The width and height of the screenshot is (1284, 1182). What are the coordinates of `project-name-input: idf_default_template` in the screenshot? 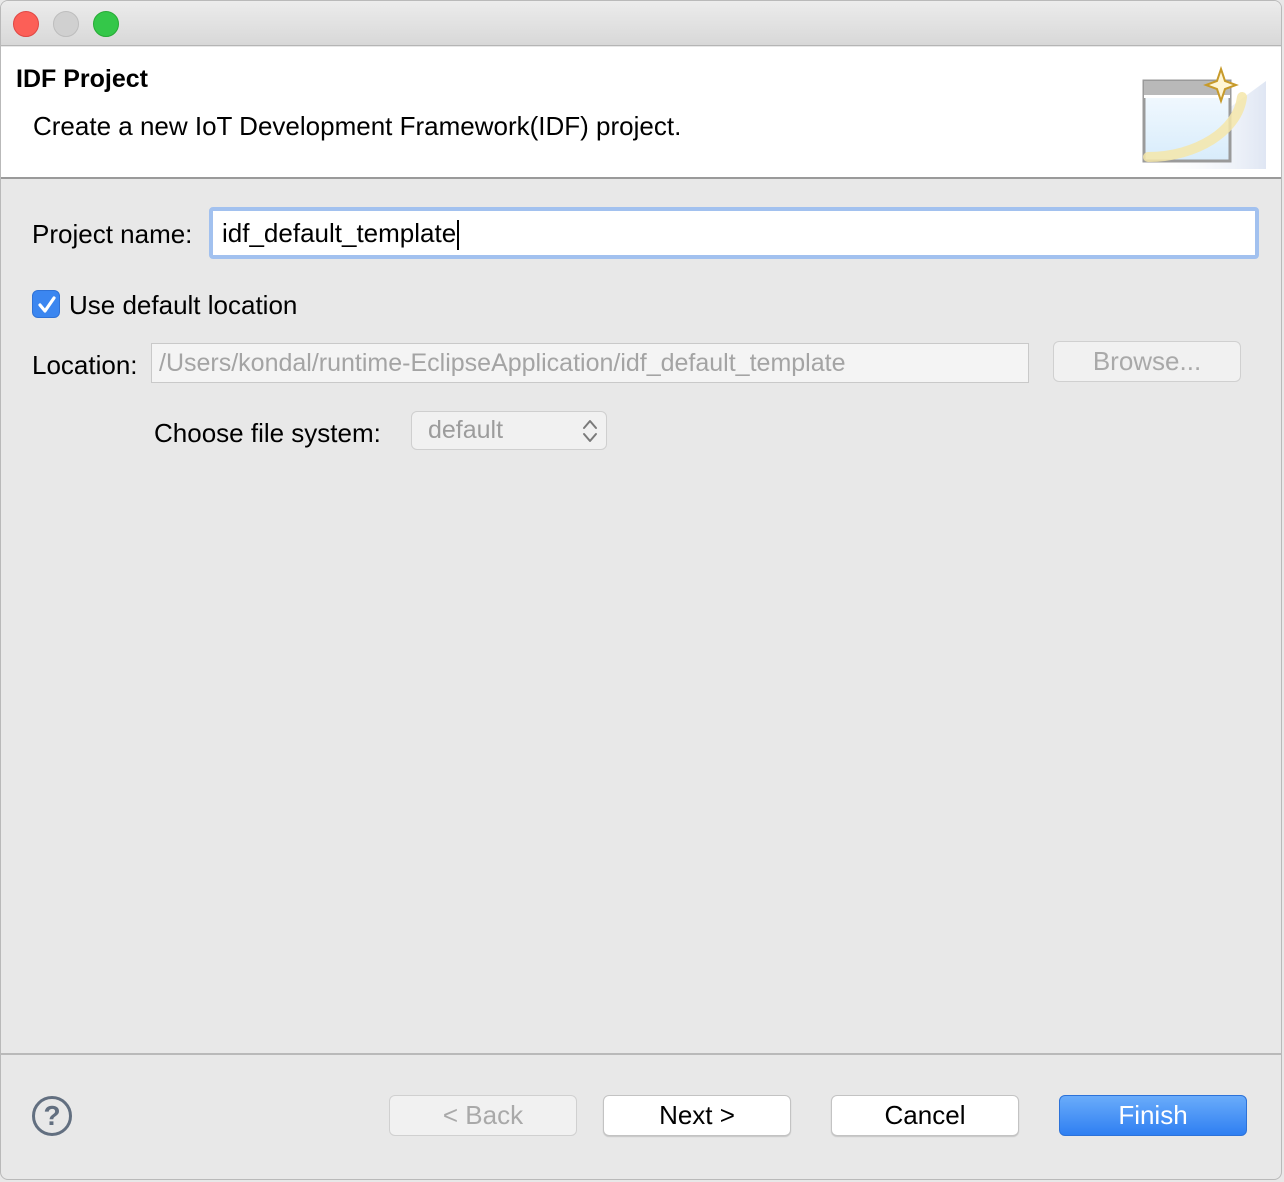 It's located at (734, 233).